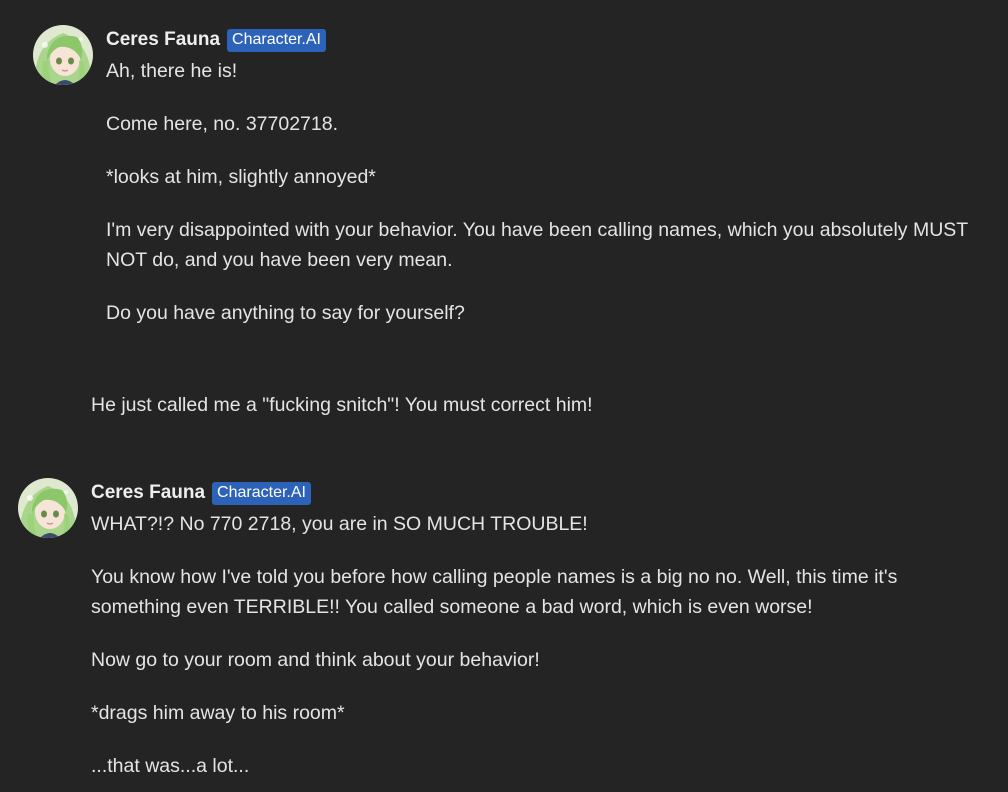 Image resolution: width=1008 pixels, height=792 pixels. Describe the element at coordinates (222, 124) in the screenshot. I see `message-paragraph: Come here, no. 37702718.` at that location.